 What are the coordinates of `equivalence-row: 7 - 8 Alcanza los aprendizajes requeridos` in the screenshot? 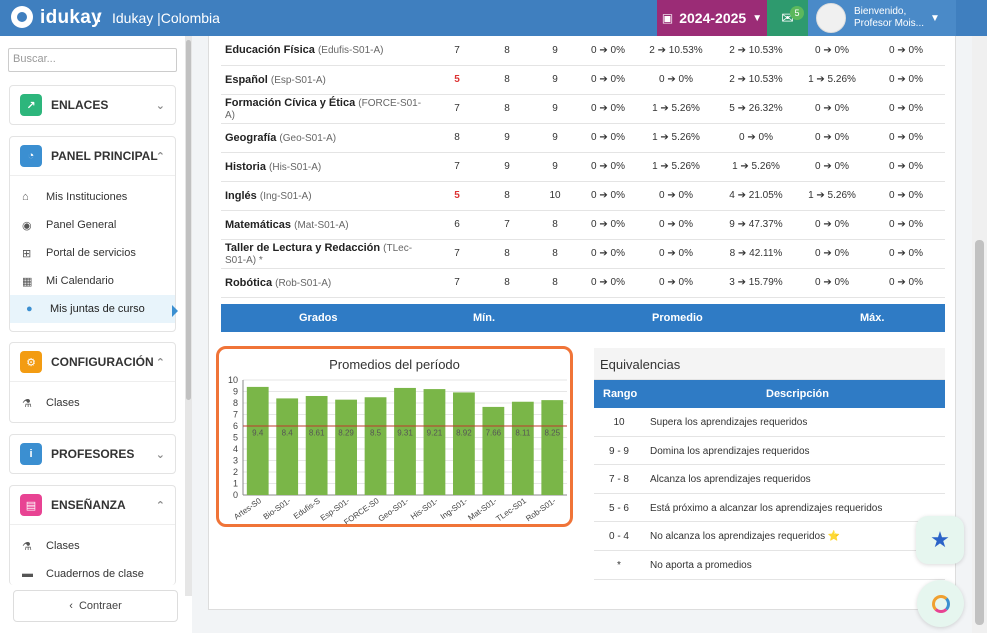 It's located at (769, 479).